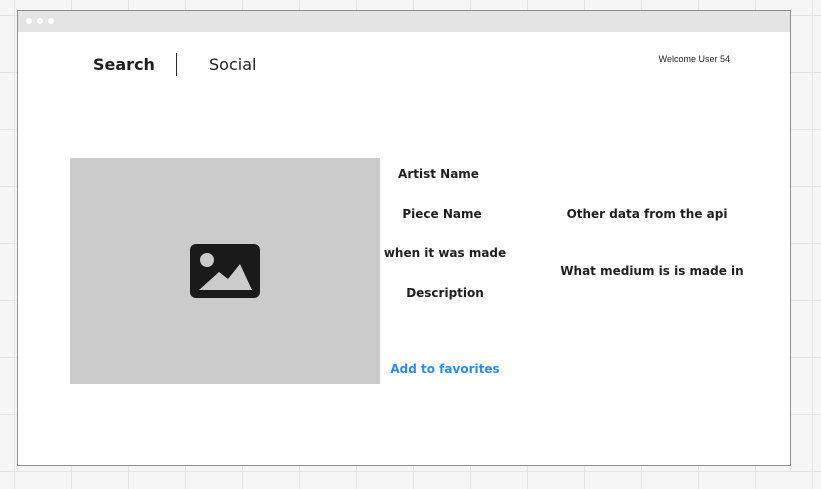  I want to click on other-api-data-label: Other data from the api, so click(647, 214).